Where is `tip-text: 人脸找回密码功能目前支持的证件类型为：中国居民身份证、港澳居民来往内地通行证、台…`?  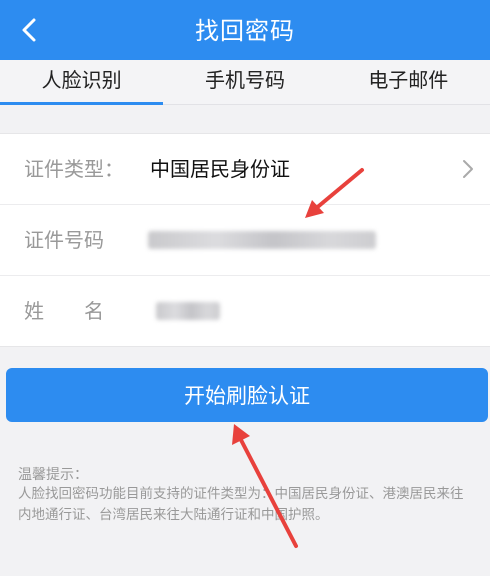 tip-text: 人脸找回密码功能目前支持的证件类型为：中国居民身份证、港澳居民来往内地通行证、台… is located at coordinates (241, 504).